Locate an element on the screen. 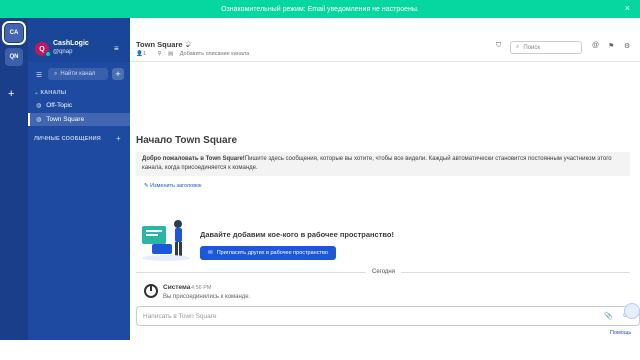 Image resolution: width=640 pixels, height=360 pixels. add-channel-button: + is located at coordinates (118, 74).